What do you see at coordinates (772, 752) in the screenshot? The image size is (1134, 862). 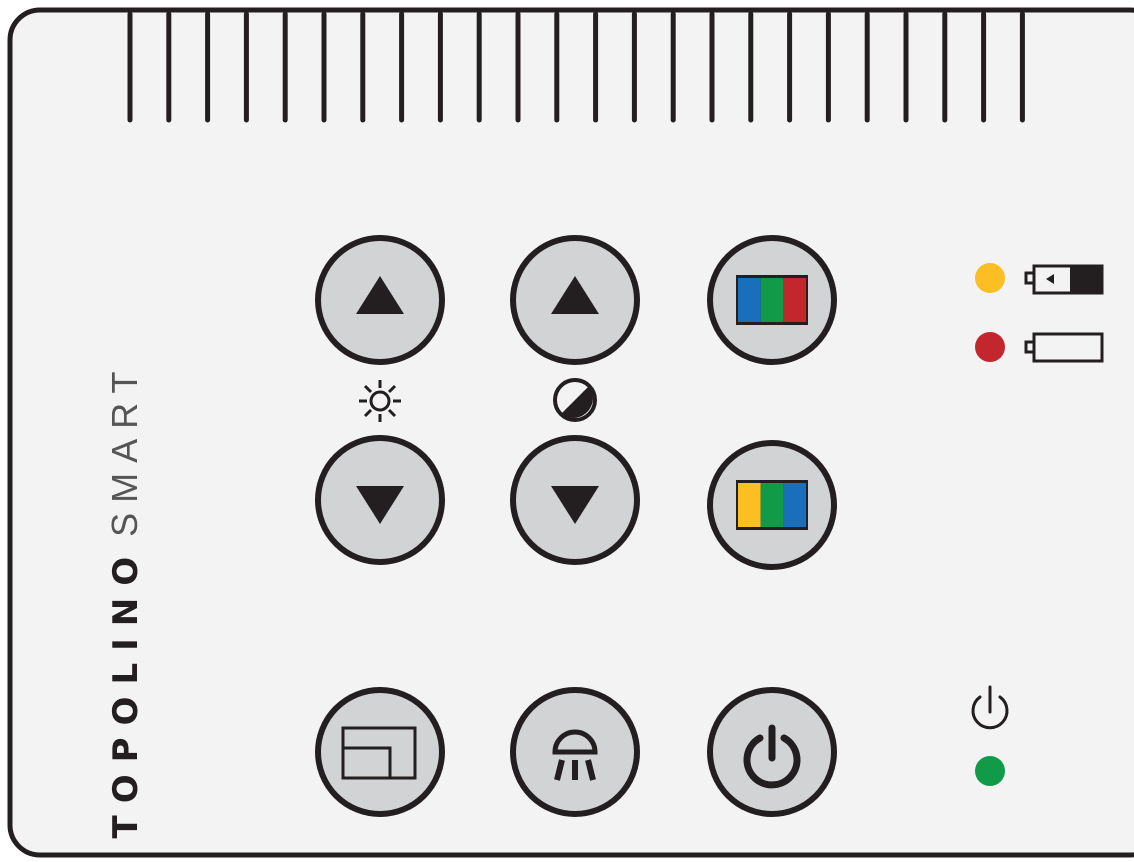 I see `power-button` at bounding box center [772, 752].